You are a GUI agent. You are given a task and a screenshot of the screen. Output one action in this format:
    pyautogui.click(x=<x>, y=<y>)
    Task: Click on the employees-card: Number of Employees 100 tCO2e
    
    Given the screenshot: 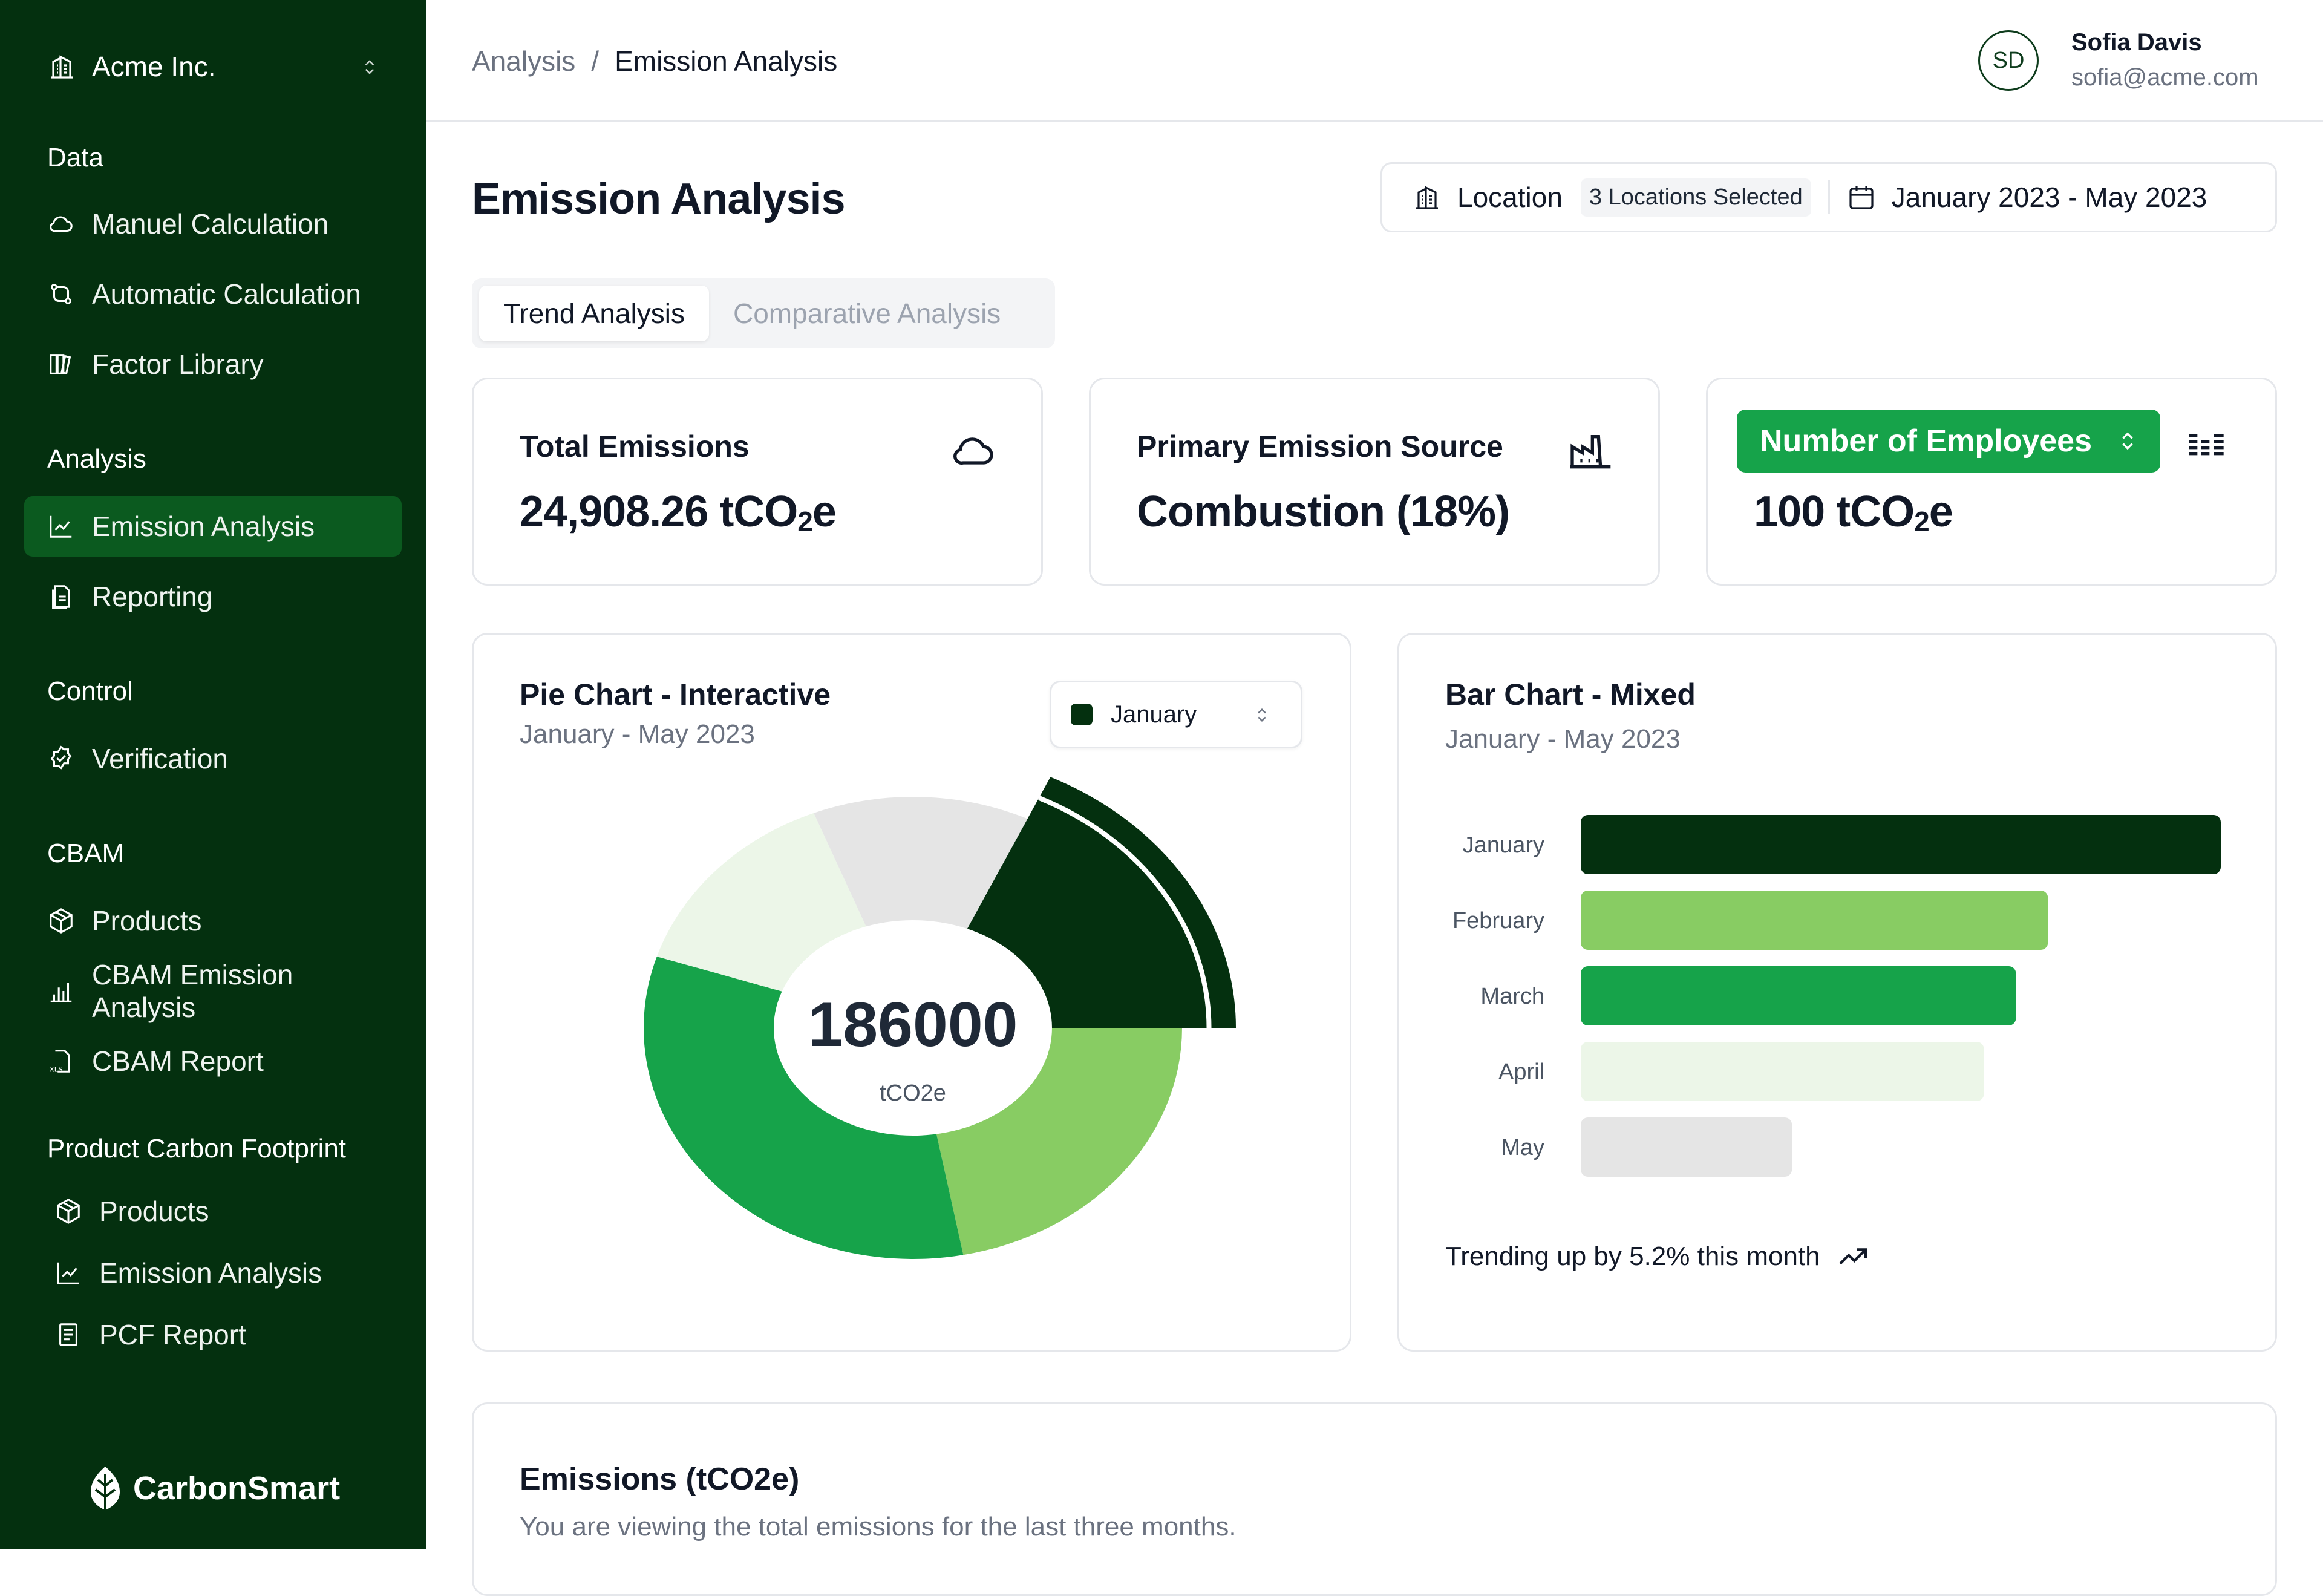 What is the action you would take?
    pyautogui.click(x=1991, y=482)
    